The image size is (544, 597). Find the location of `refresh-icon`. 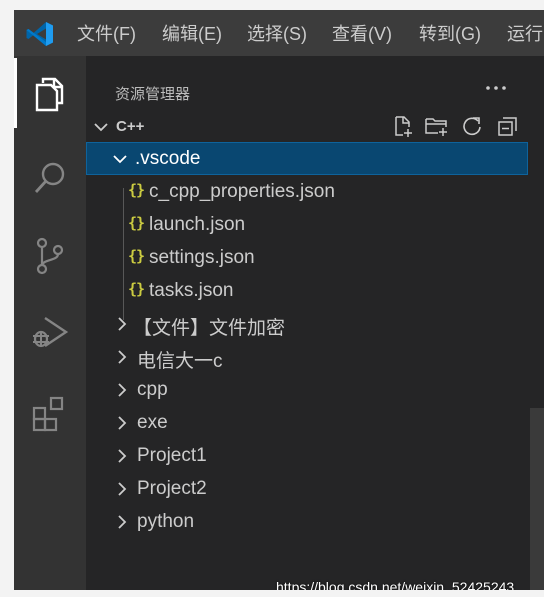

refresh-icon is located at coordinates (472, 126).